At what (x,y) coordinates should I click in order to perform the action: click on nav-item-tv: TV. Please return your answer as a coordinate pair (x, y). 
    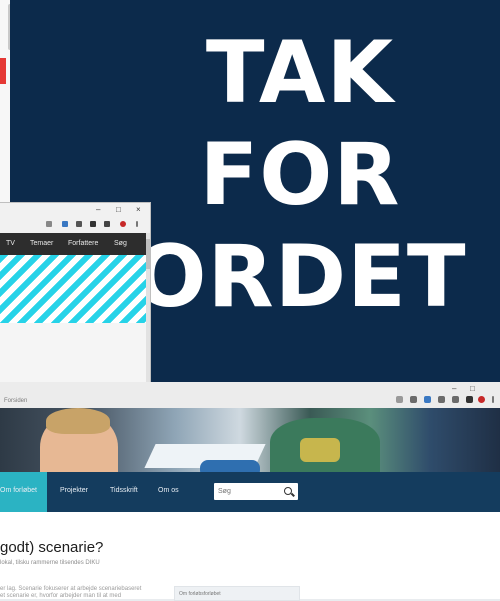
    Looking at the image, I should click on (10, 243).